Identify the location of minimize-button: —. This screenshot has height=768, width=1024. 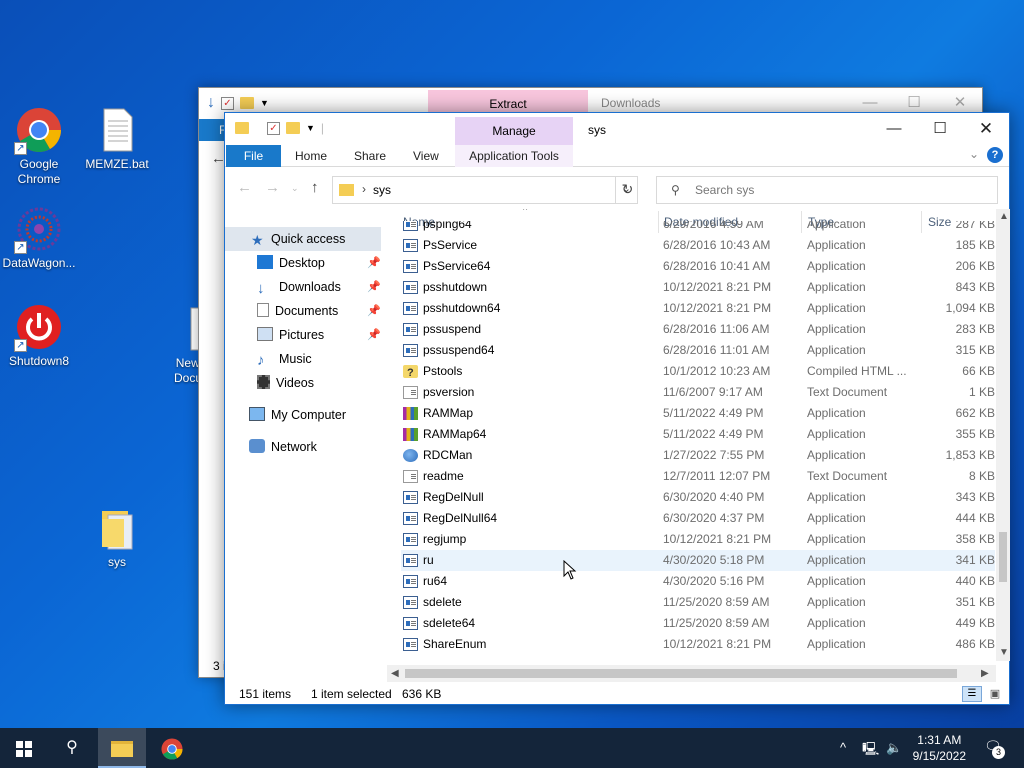
(894, 129).